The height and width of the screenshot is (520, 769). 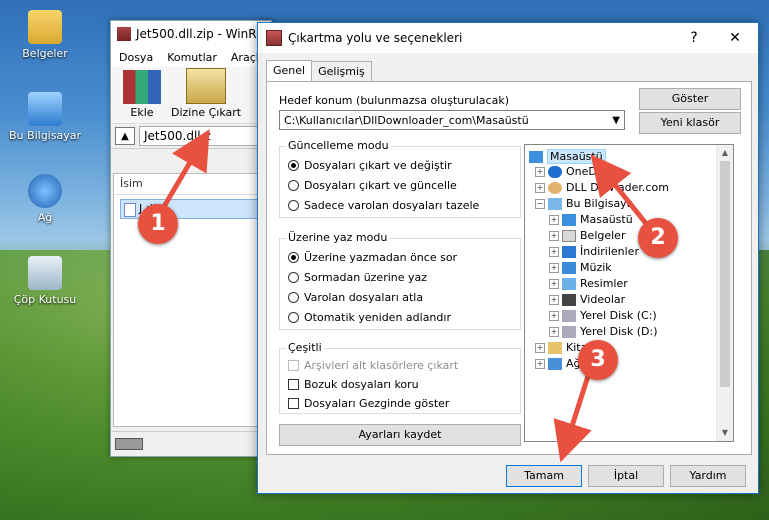 I want to click on misc-option-subfolders: Arşivleri alt klasörlere çıkart, so click(x=373, y=365).